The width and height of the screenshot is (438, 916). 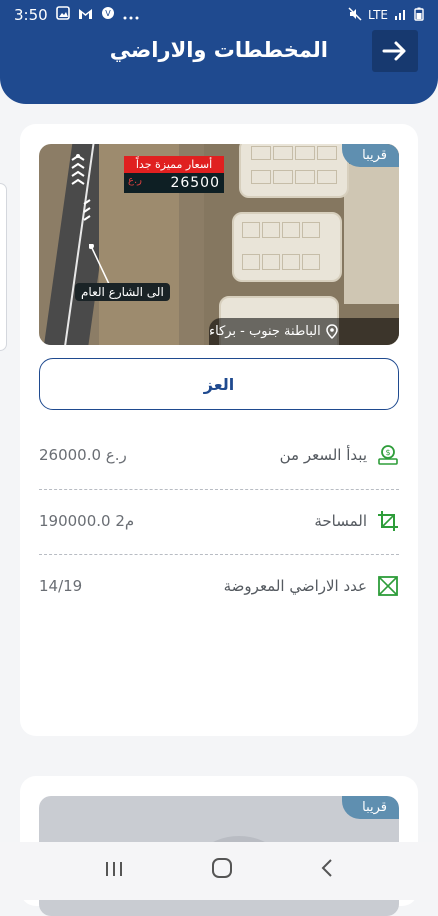 What do you see at coordinates (388, 586) in the screenshot?
I see `plots-icon` at bounding box center [388, 586].